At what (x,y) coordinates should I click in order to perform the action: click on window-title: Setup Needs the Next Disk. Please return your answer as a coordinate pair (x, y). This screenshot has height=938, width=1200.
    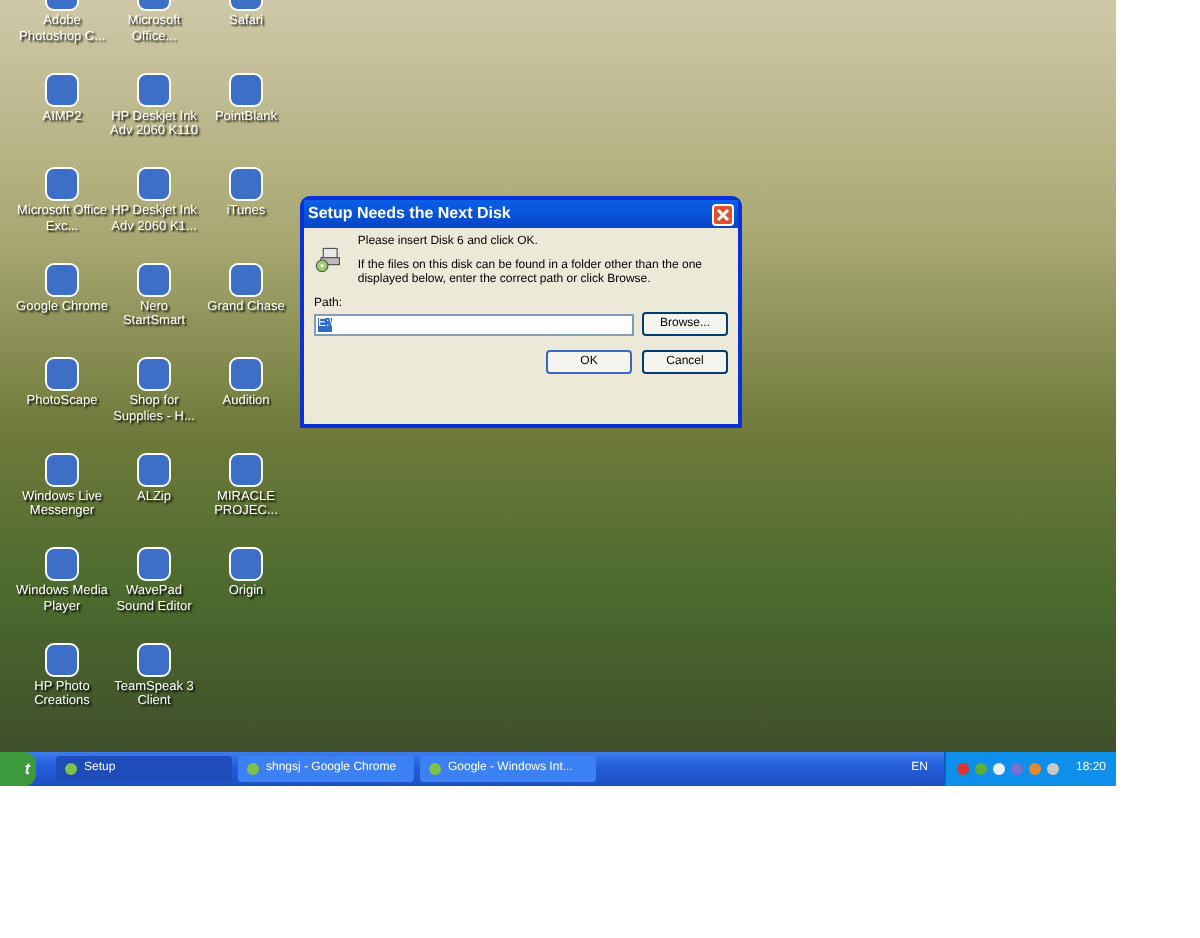
    Looking at the image, I should click on (409, 214).